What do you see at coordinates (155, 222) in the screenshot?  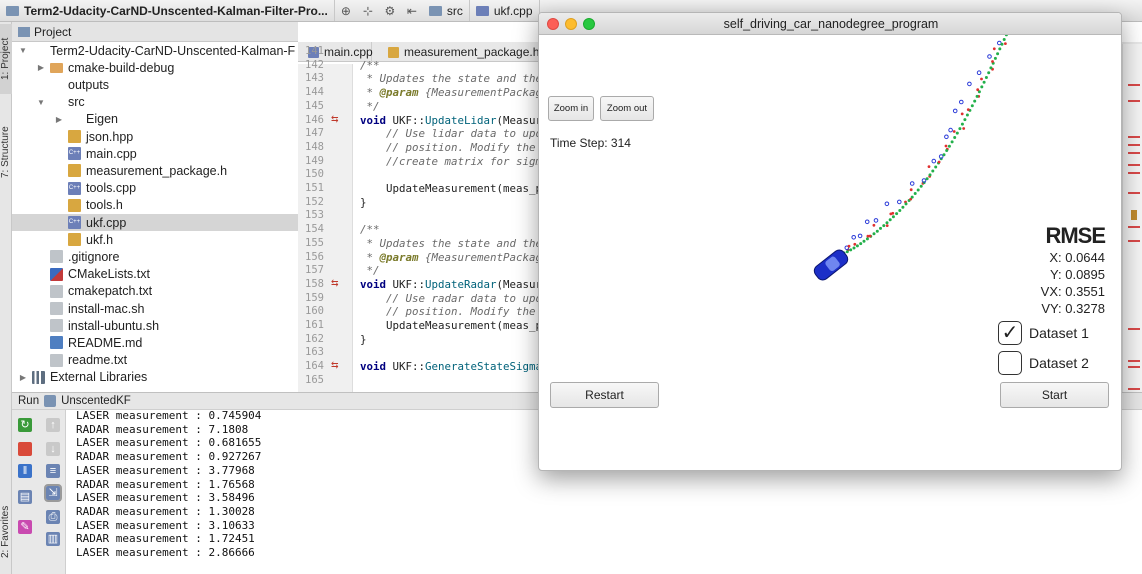 I see `tree-item: C++ ukf.cpp` at bounding box center [155, 222].